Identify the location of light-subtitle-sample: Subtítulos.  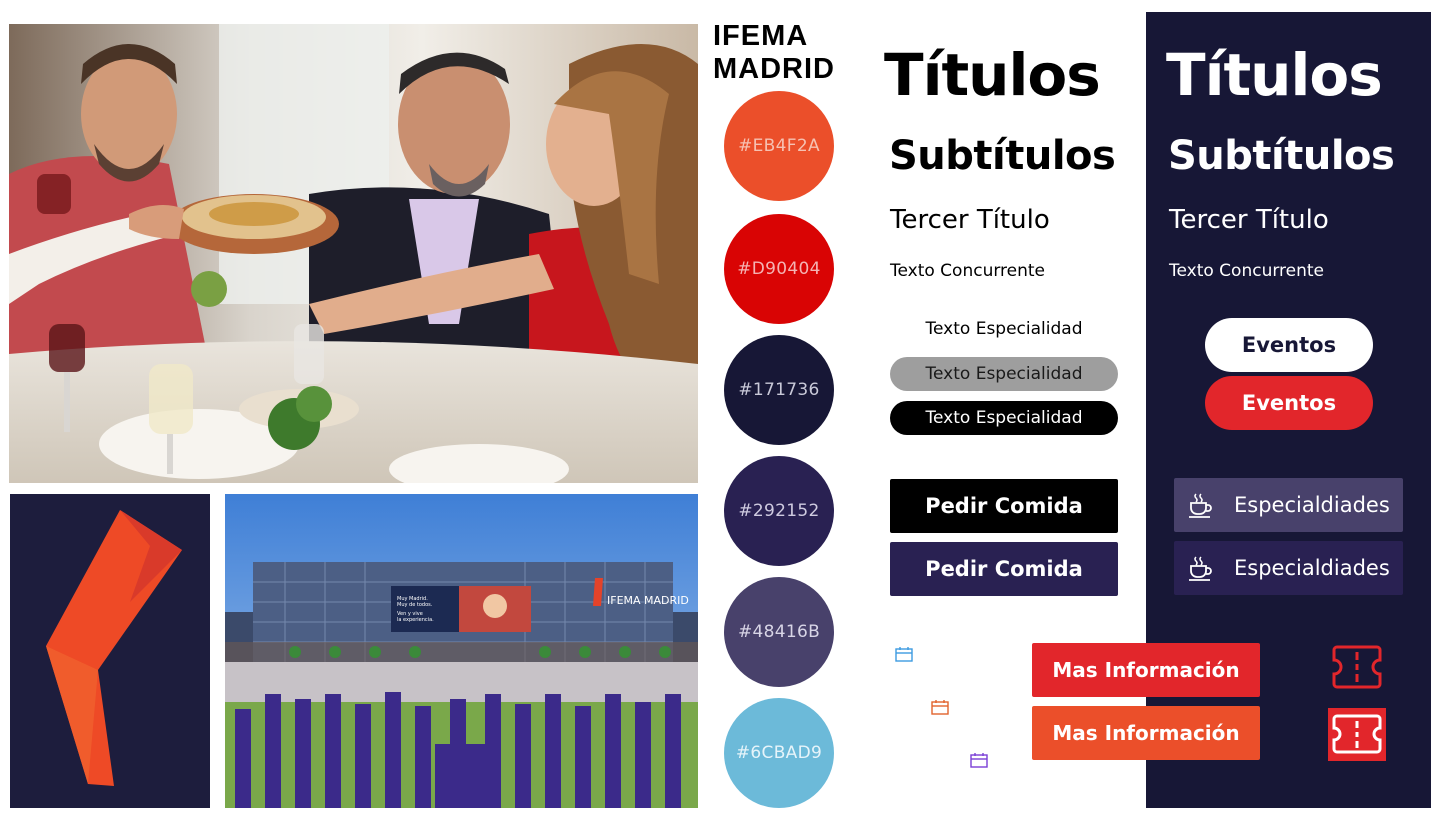
(1002, 156).